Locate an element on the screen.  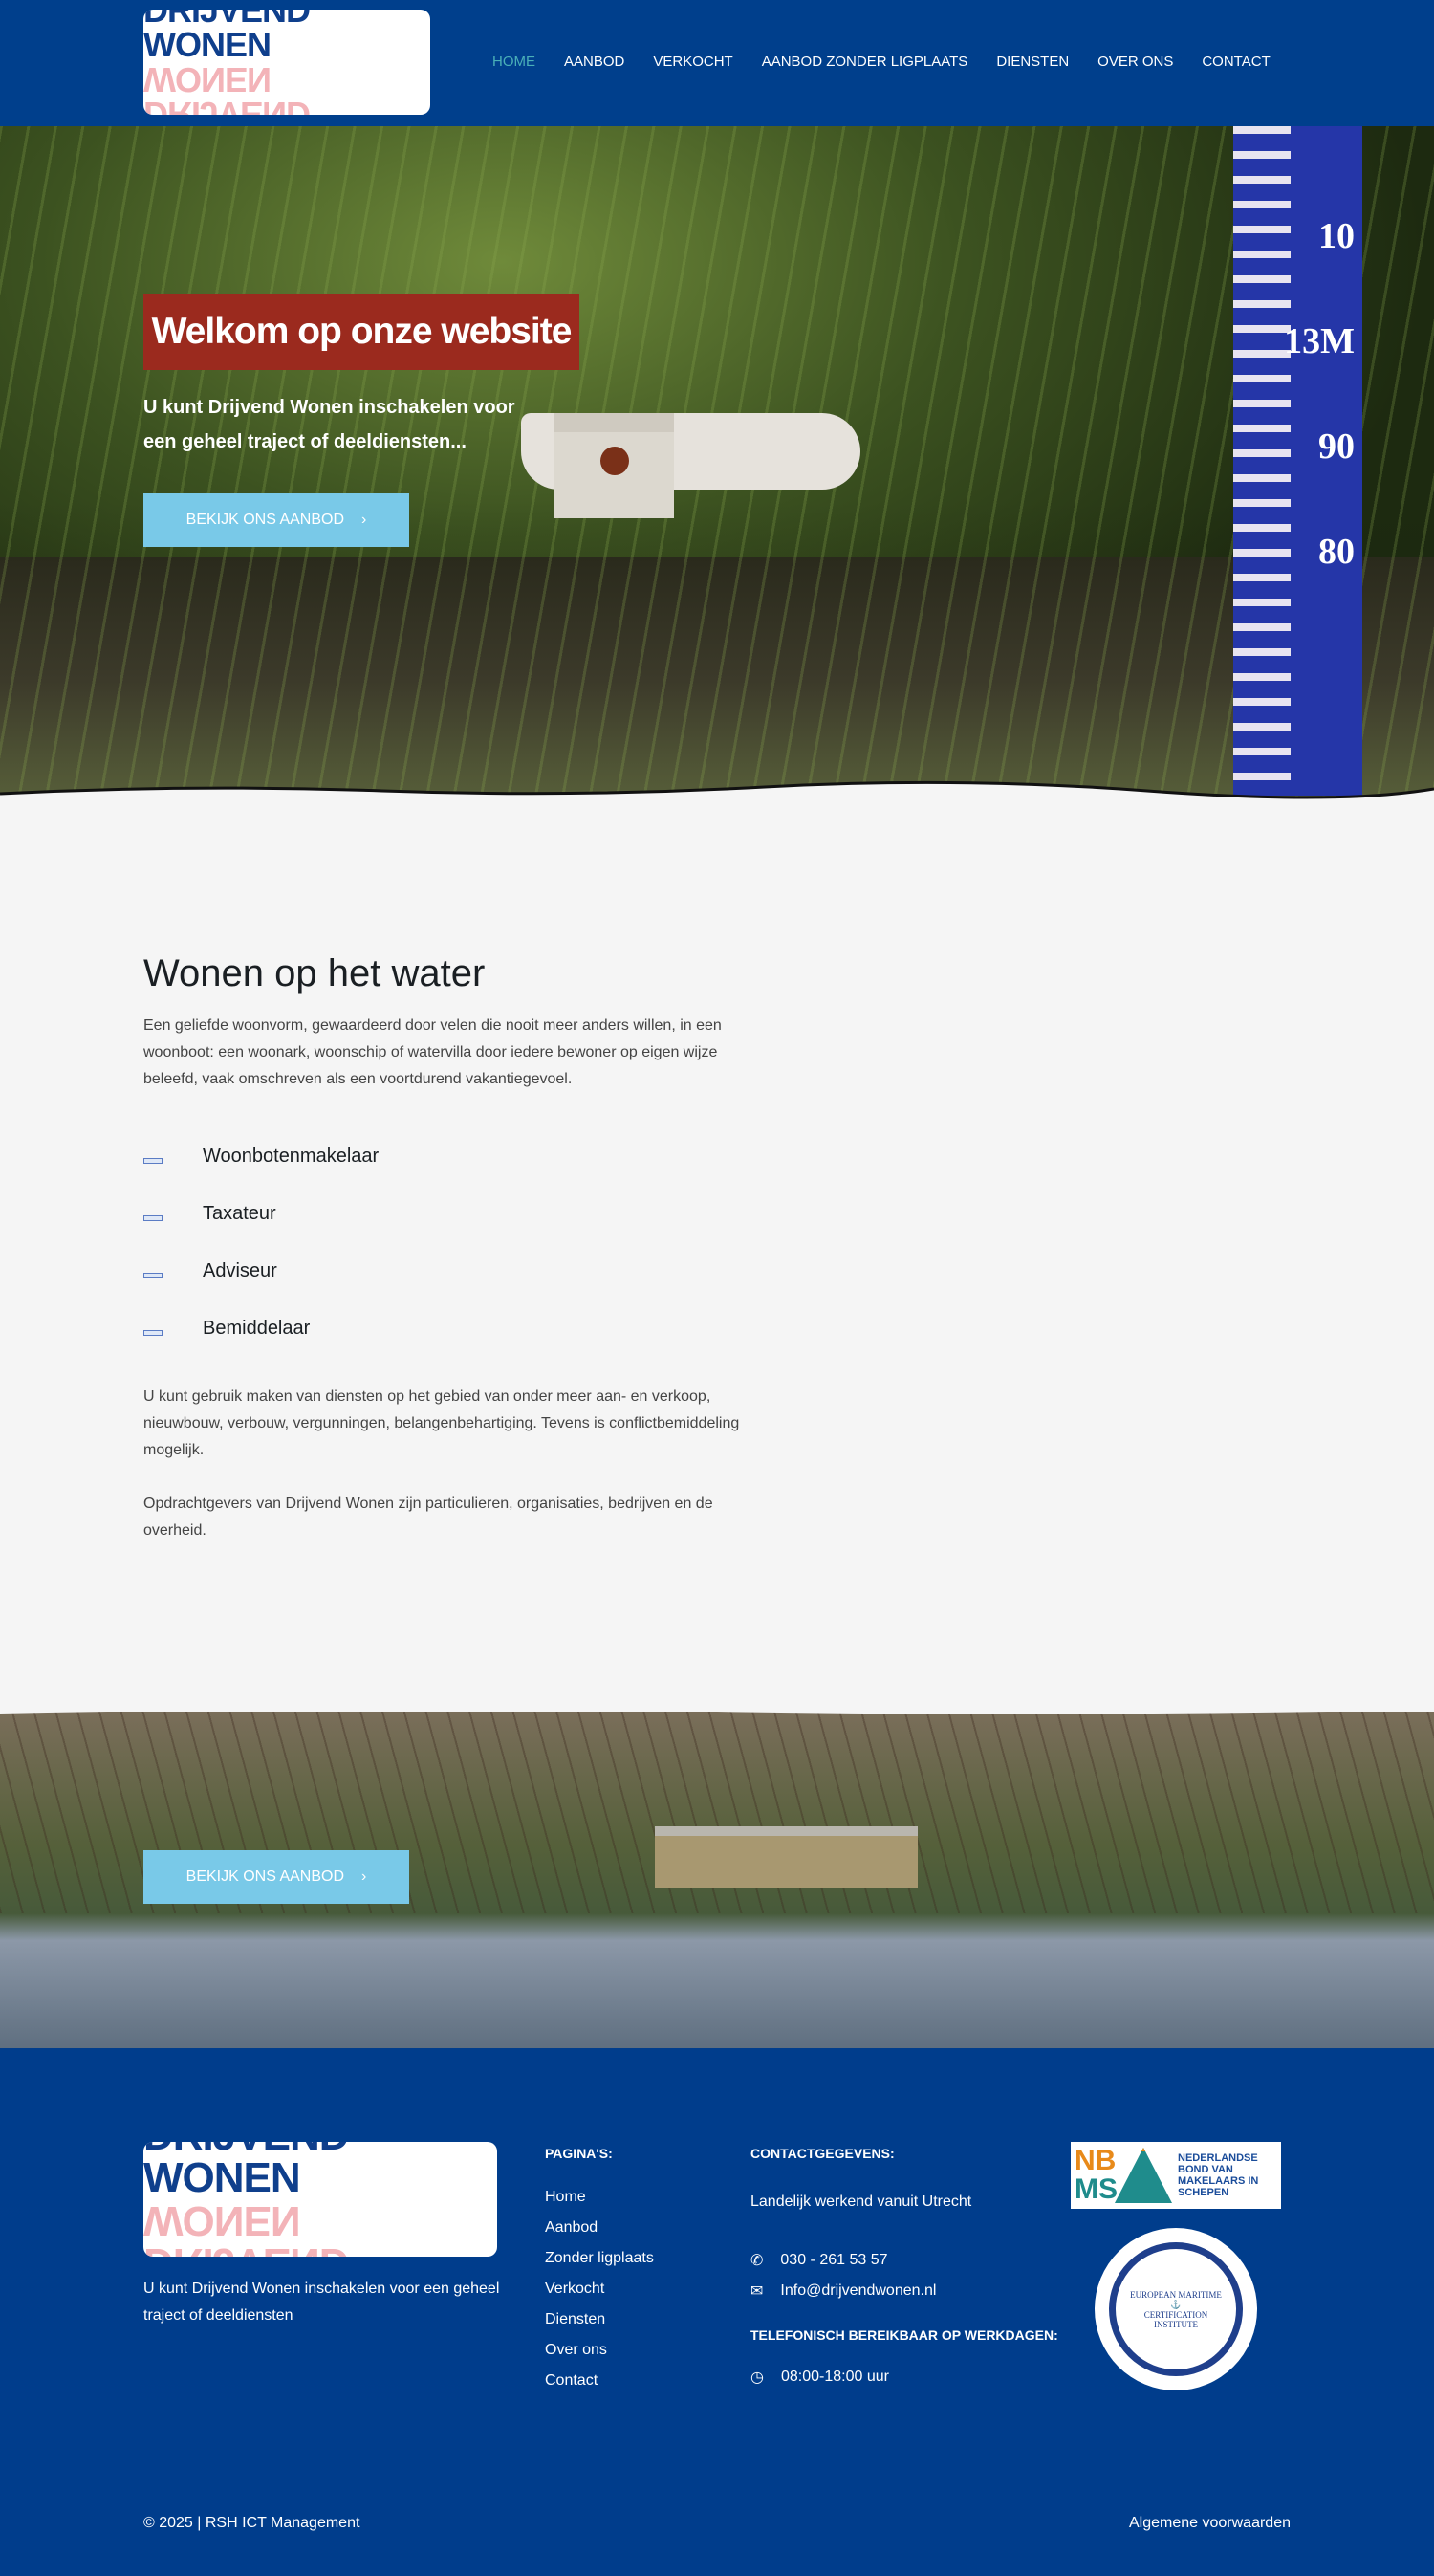
footer-link-contact: Contact is located at coordinates (599, 2381).